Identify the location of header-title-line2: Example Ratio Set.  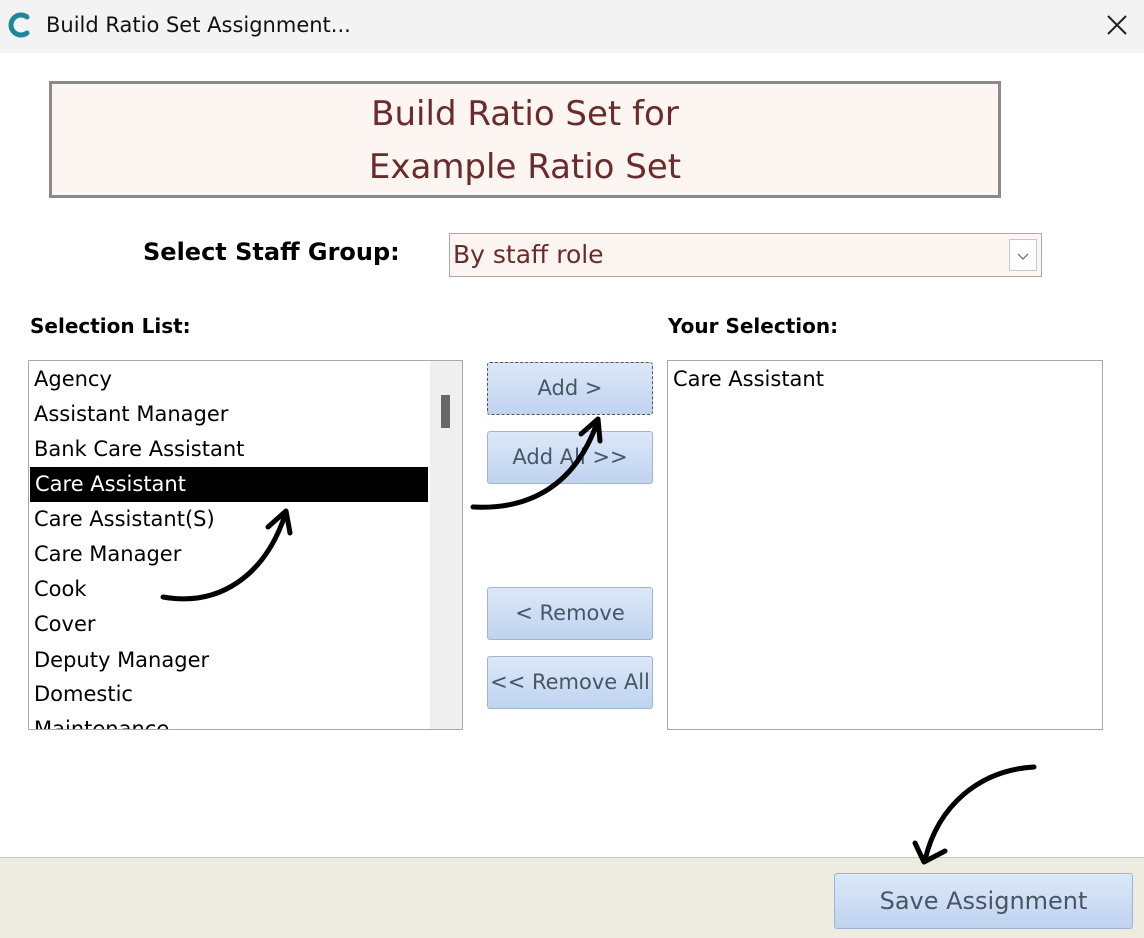
(525, 167).